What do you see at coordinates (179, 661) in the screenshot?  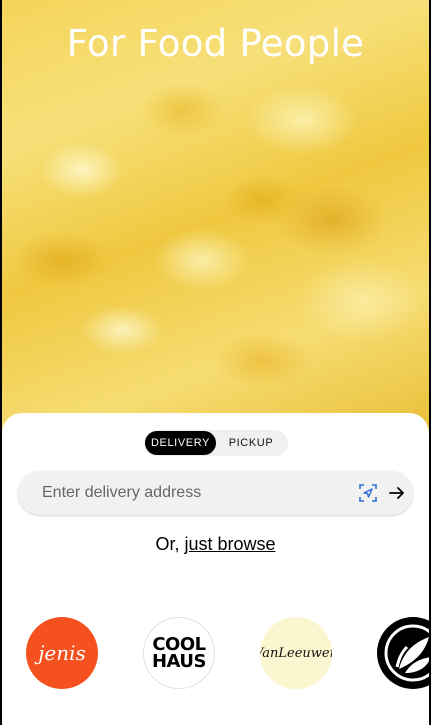 I see `coolhaus-line2: HAUS` at bounding box center [179, 661].